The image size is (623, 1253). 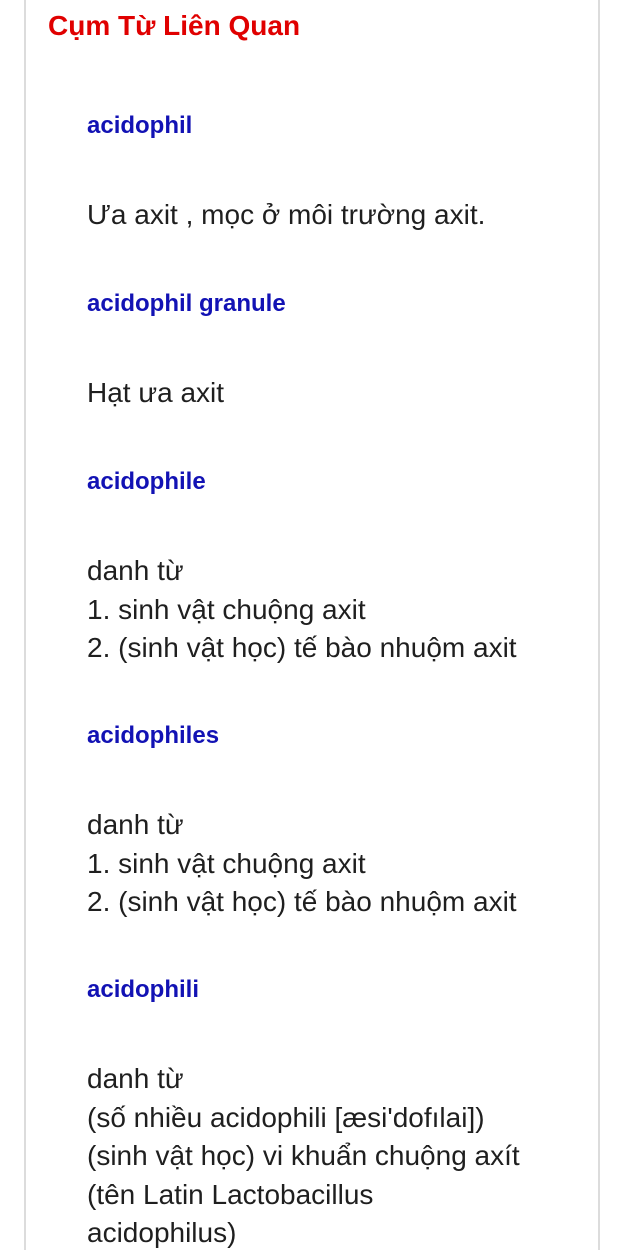 I want to click on entry-definition: Ưa axit , mọc ở môi trường axit., so click(x=342, y=215).